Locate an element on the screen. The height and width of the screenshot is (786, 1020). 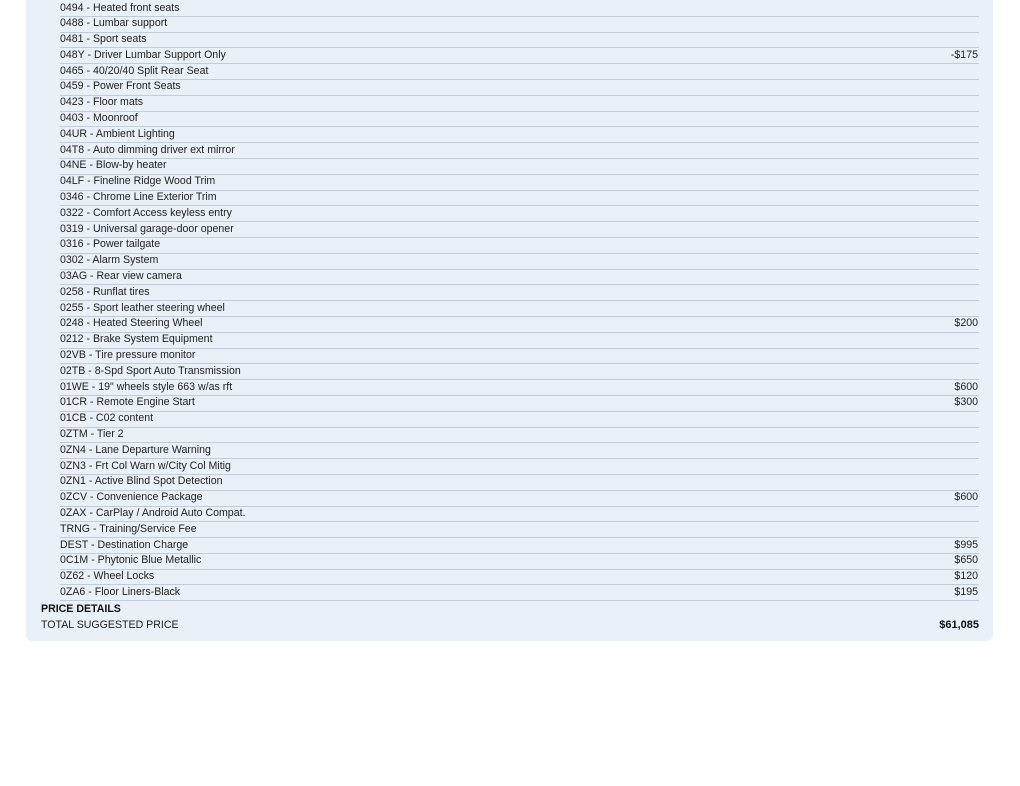
option-description: 01WE - 19" wheels style 663 w/as rft is located at coordinates (146, 386).